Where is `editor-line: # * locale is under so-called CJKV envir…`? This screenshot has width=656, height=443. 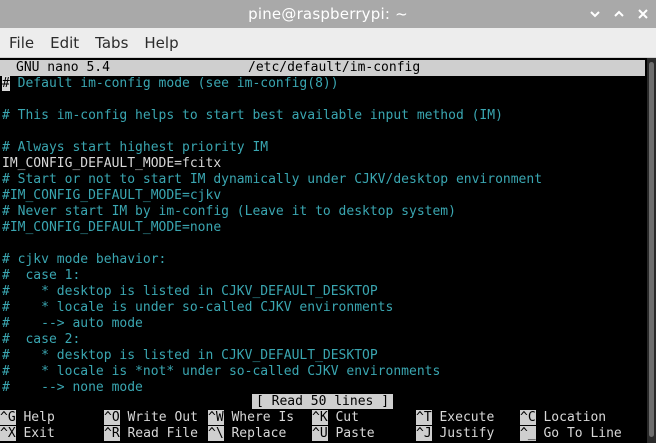
editor-line: # * locale is under so-called CJKV envir… is located at coordinates (322, 308).